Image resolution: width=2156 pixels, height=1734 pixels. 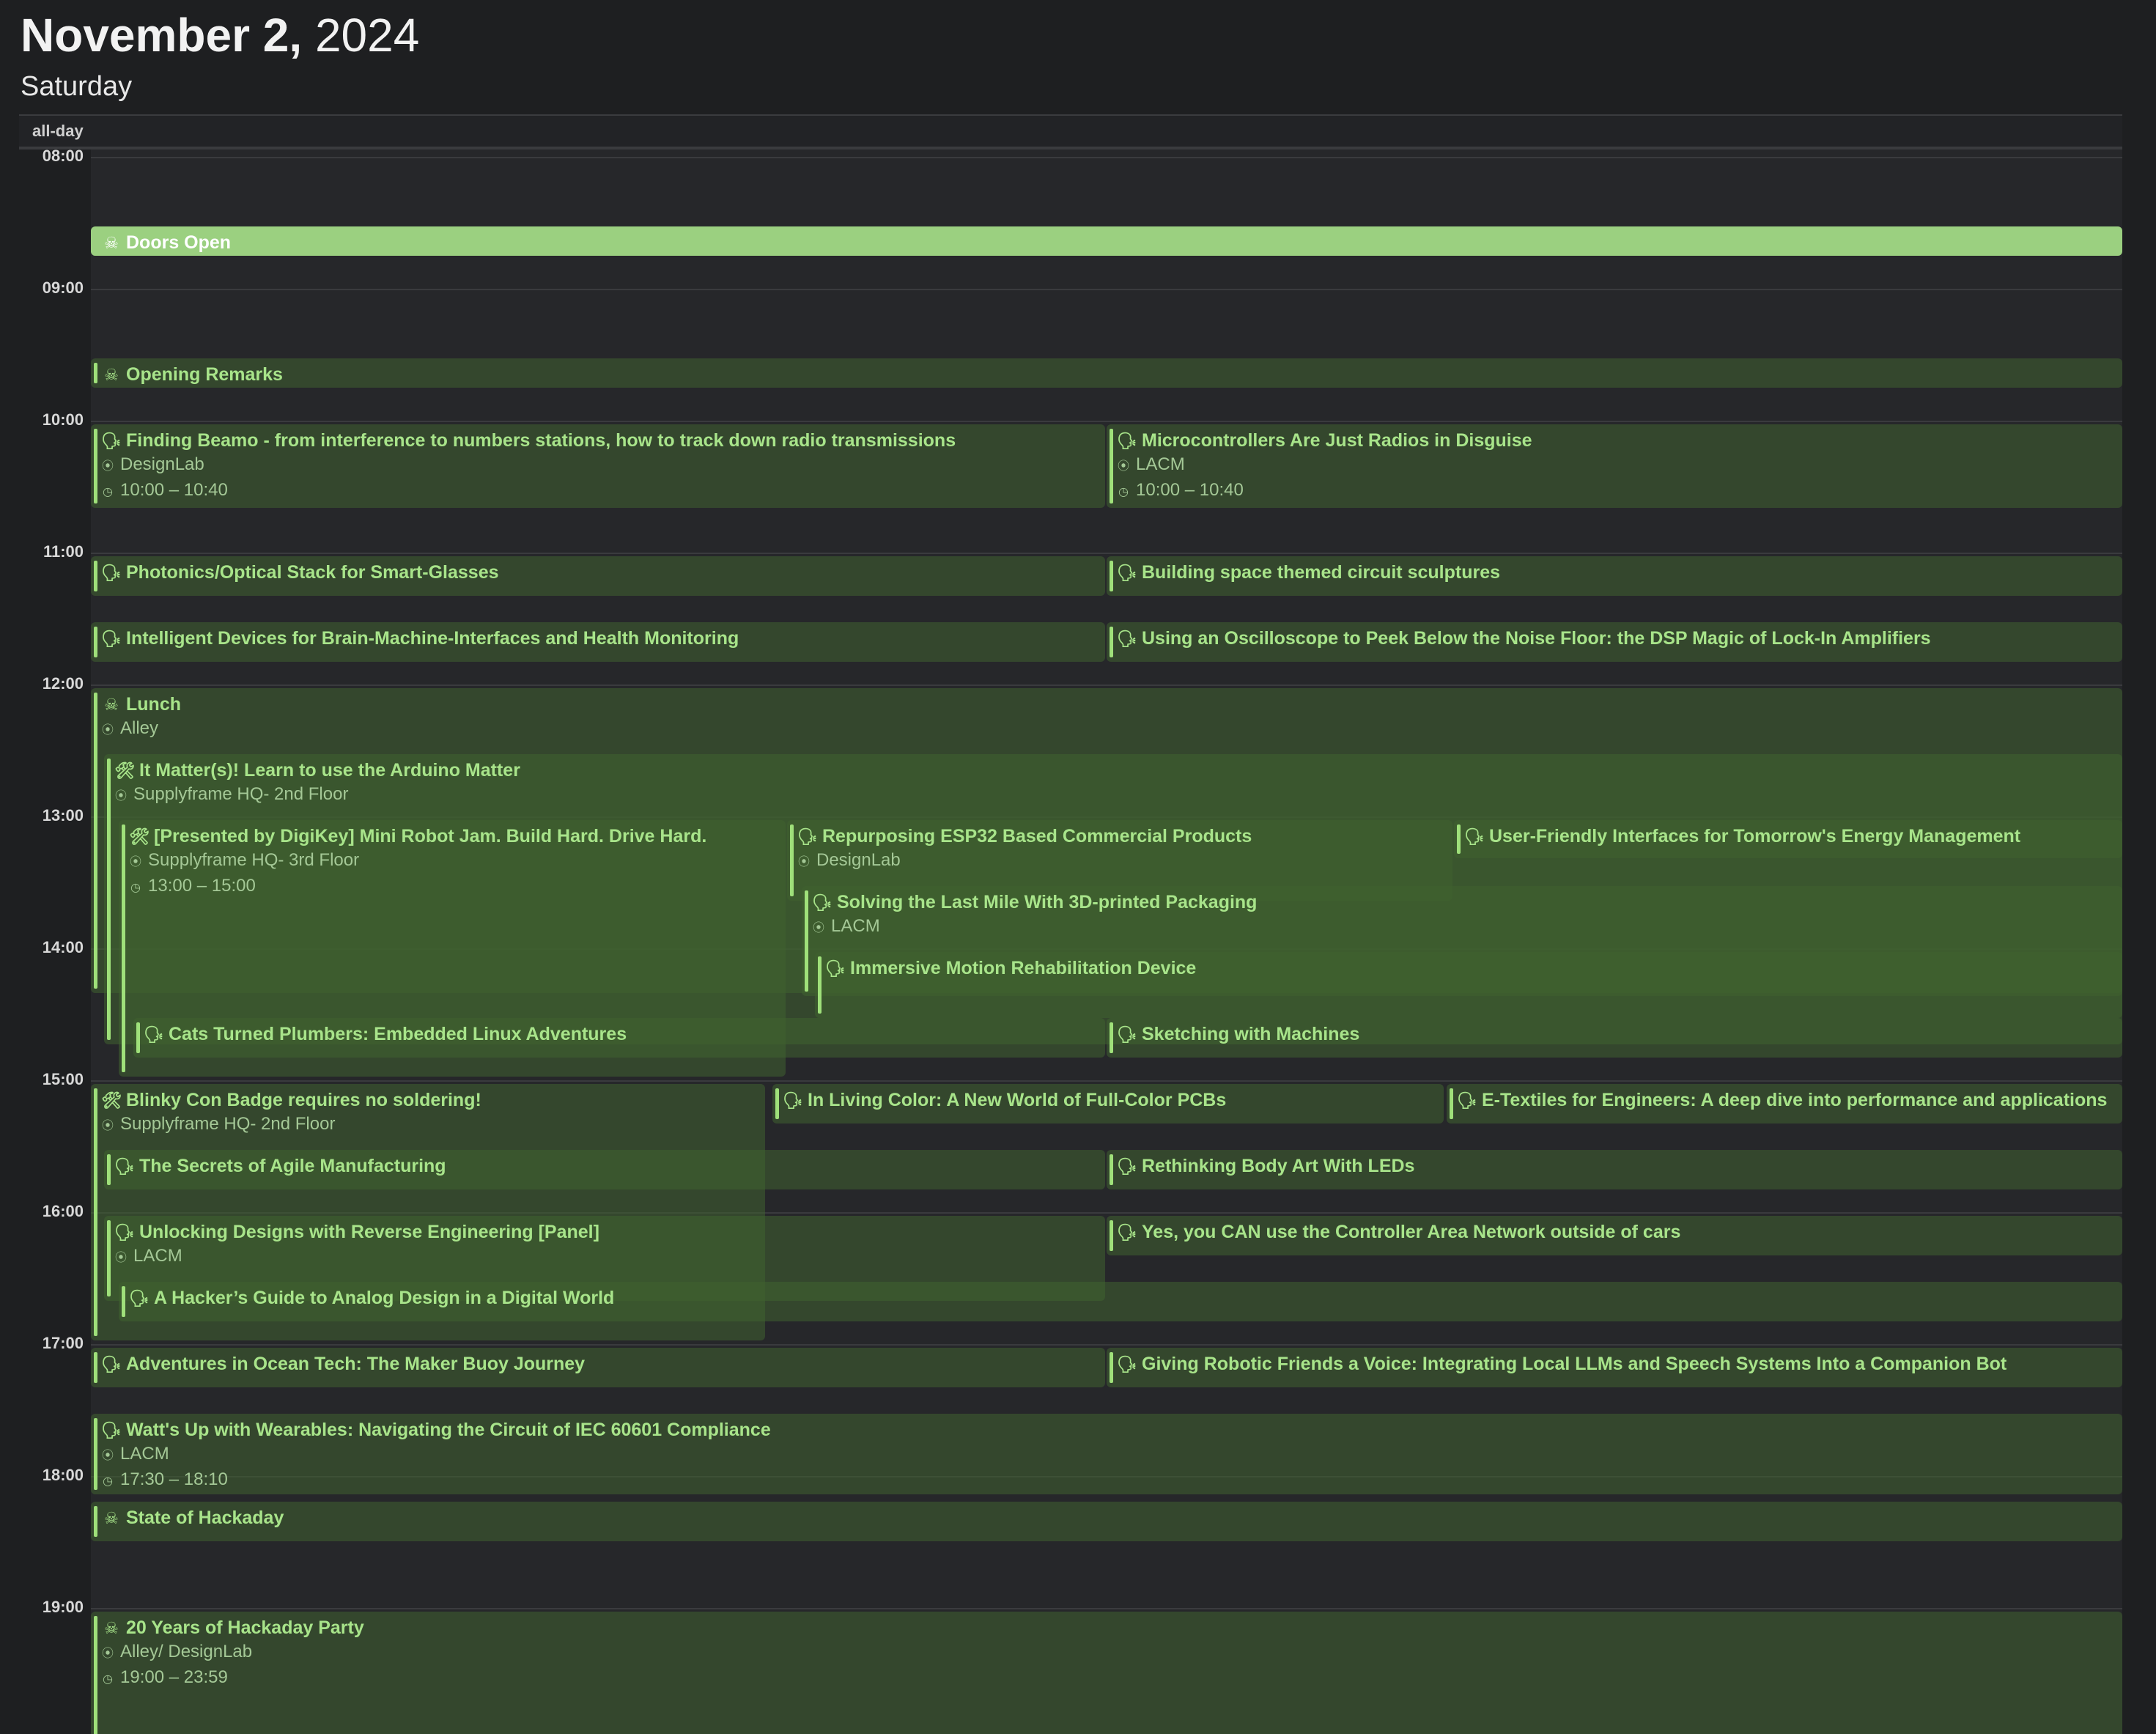 I want to click on all-day-row: all-day, so click(x=1070, y=132).